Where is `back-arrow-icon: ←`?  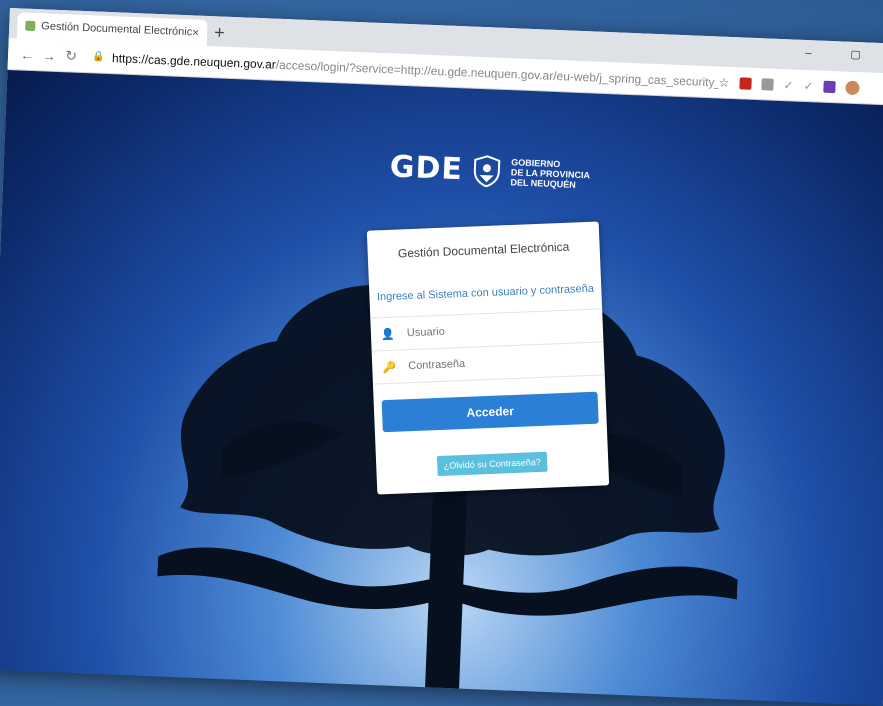
back-arrow-icon: ← is located at coordinates (27, 54).